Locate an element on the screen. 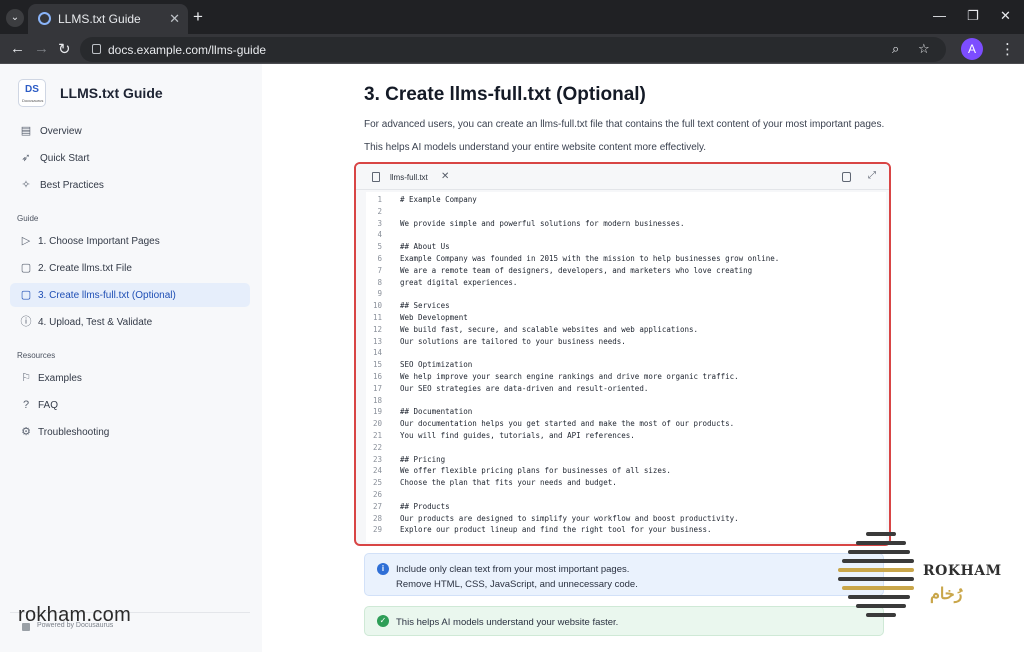 The width and height of the screenshot is (1024, 652). sidebar-item-label: 3. Create llms-full.txt (Optional) is located at coordinates (107, 295).